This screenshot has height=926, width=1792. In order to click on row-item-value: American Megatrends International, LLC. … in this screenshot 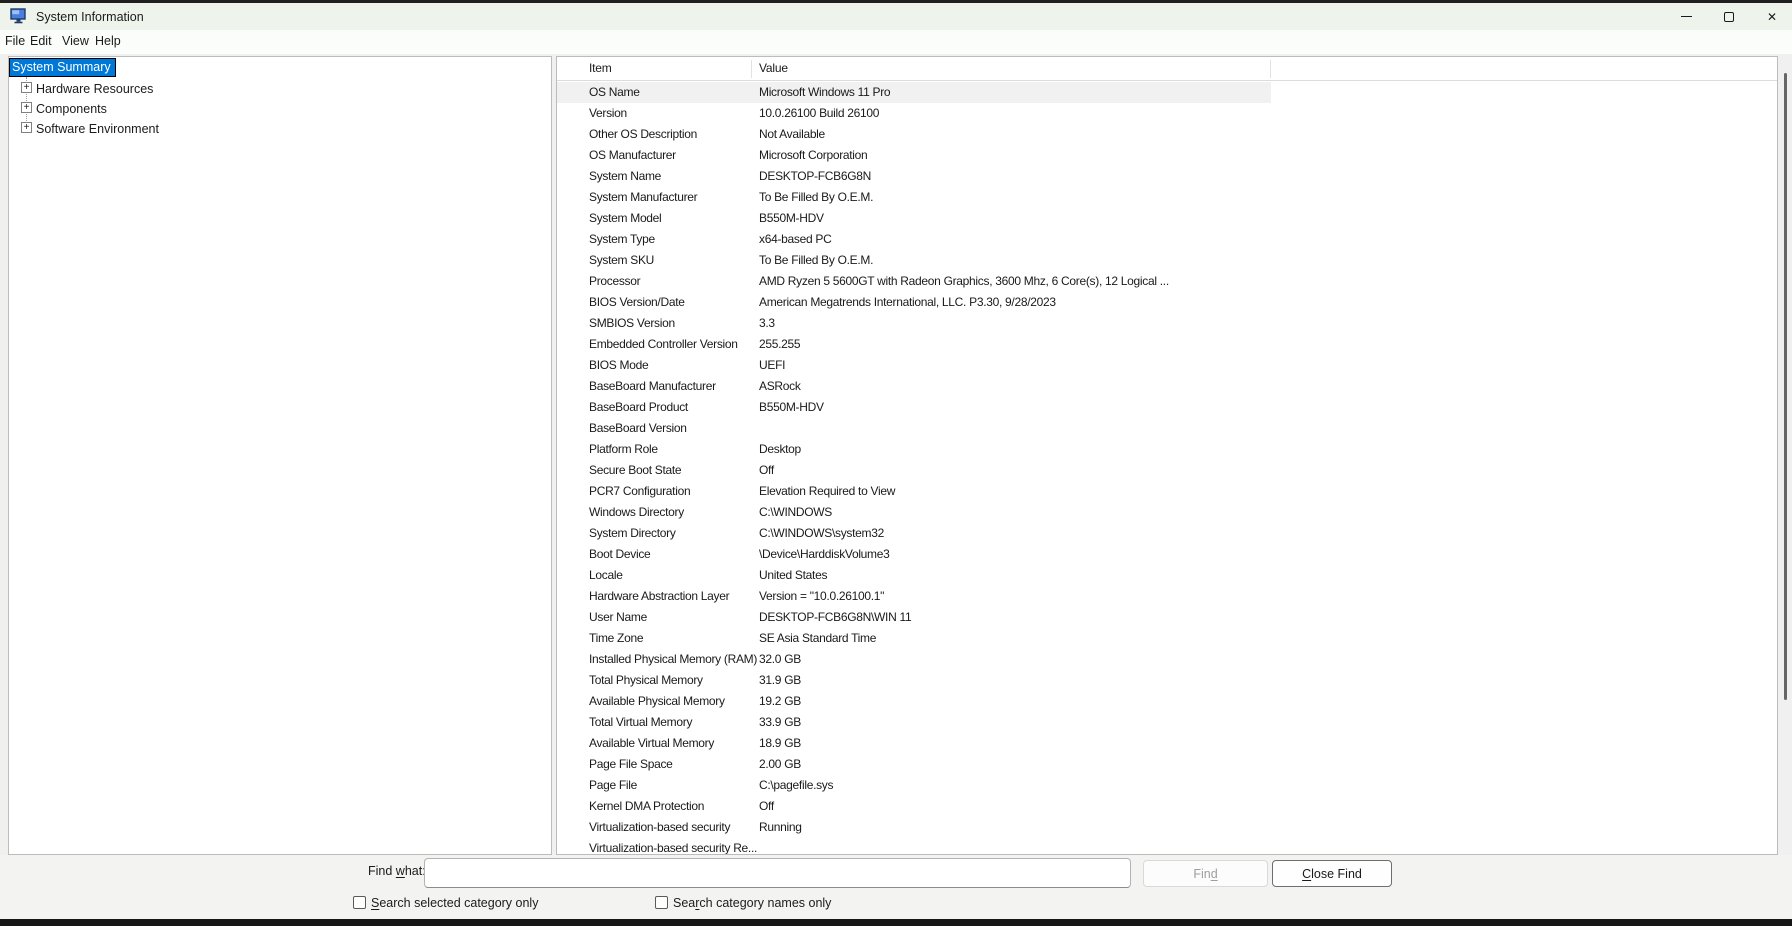, I will do `click(907, 302)`.